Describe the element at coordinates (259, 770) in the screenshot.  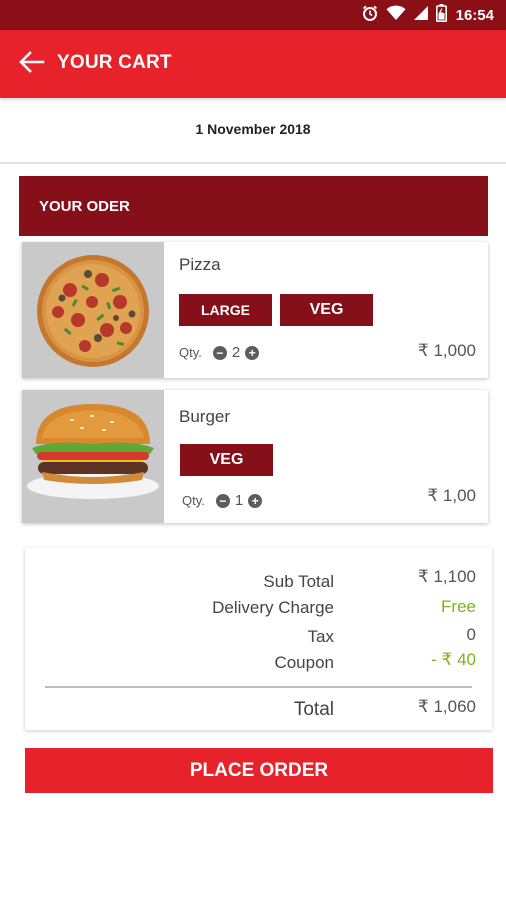
I see `place-order-button: PLACE ORDER` at that location.